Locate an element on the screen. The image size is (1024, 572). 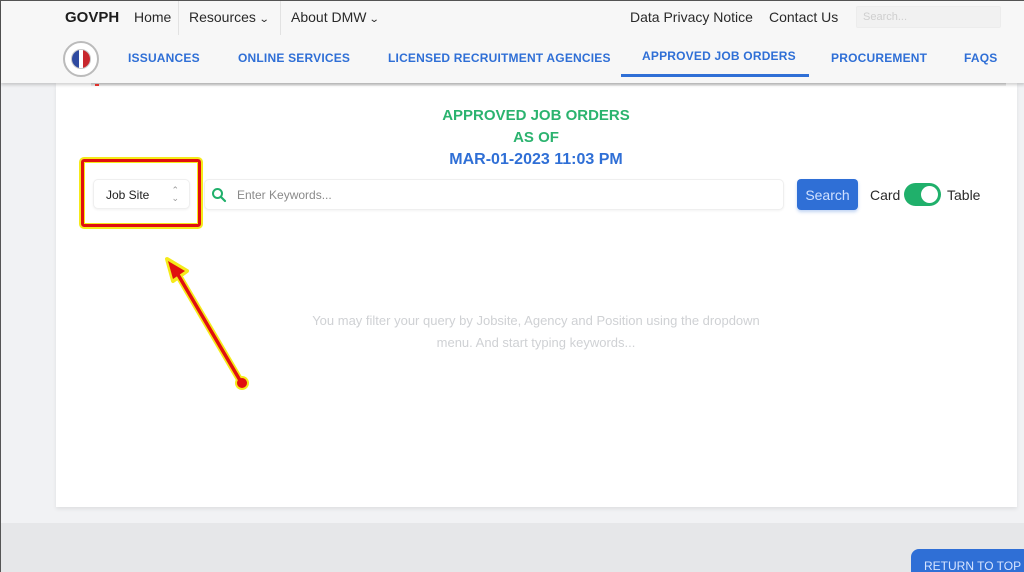
govph-brand-link: GOVPH is located at coordinates (92, 17).